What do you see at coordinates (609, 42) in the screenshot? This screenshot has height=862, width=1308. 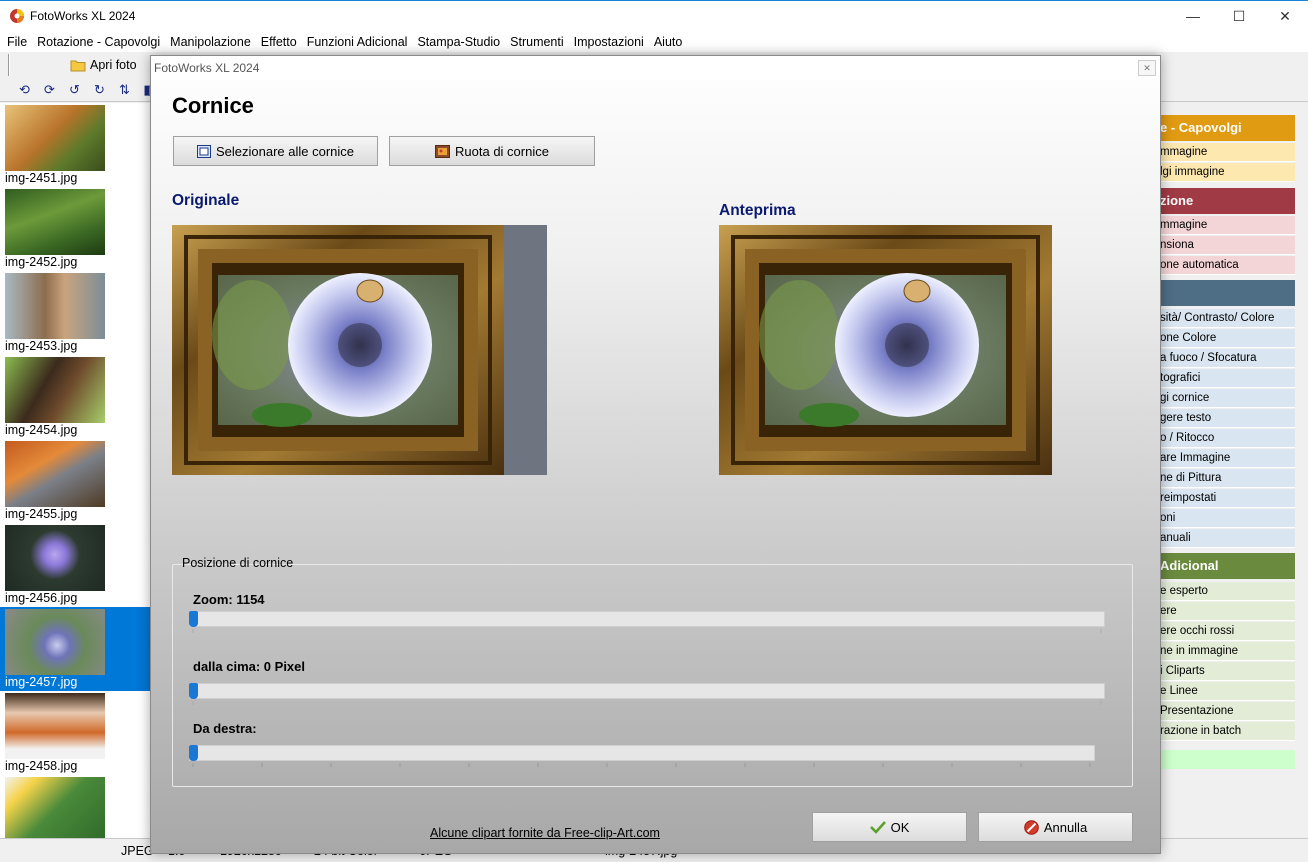 I see `menu-settings: Impostazioni` at bounding box center [609, 42].